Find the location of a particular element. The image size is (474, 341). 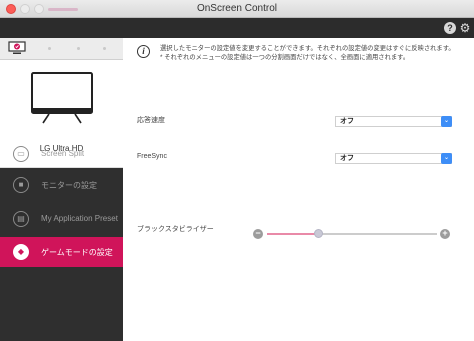

sidebar-item-game-mode: ◆ ゲームモードの設定 is located at coordinates (61, 252).